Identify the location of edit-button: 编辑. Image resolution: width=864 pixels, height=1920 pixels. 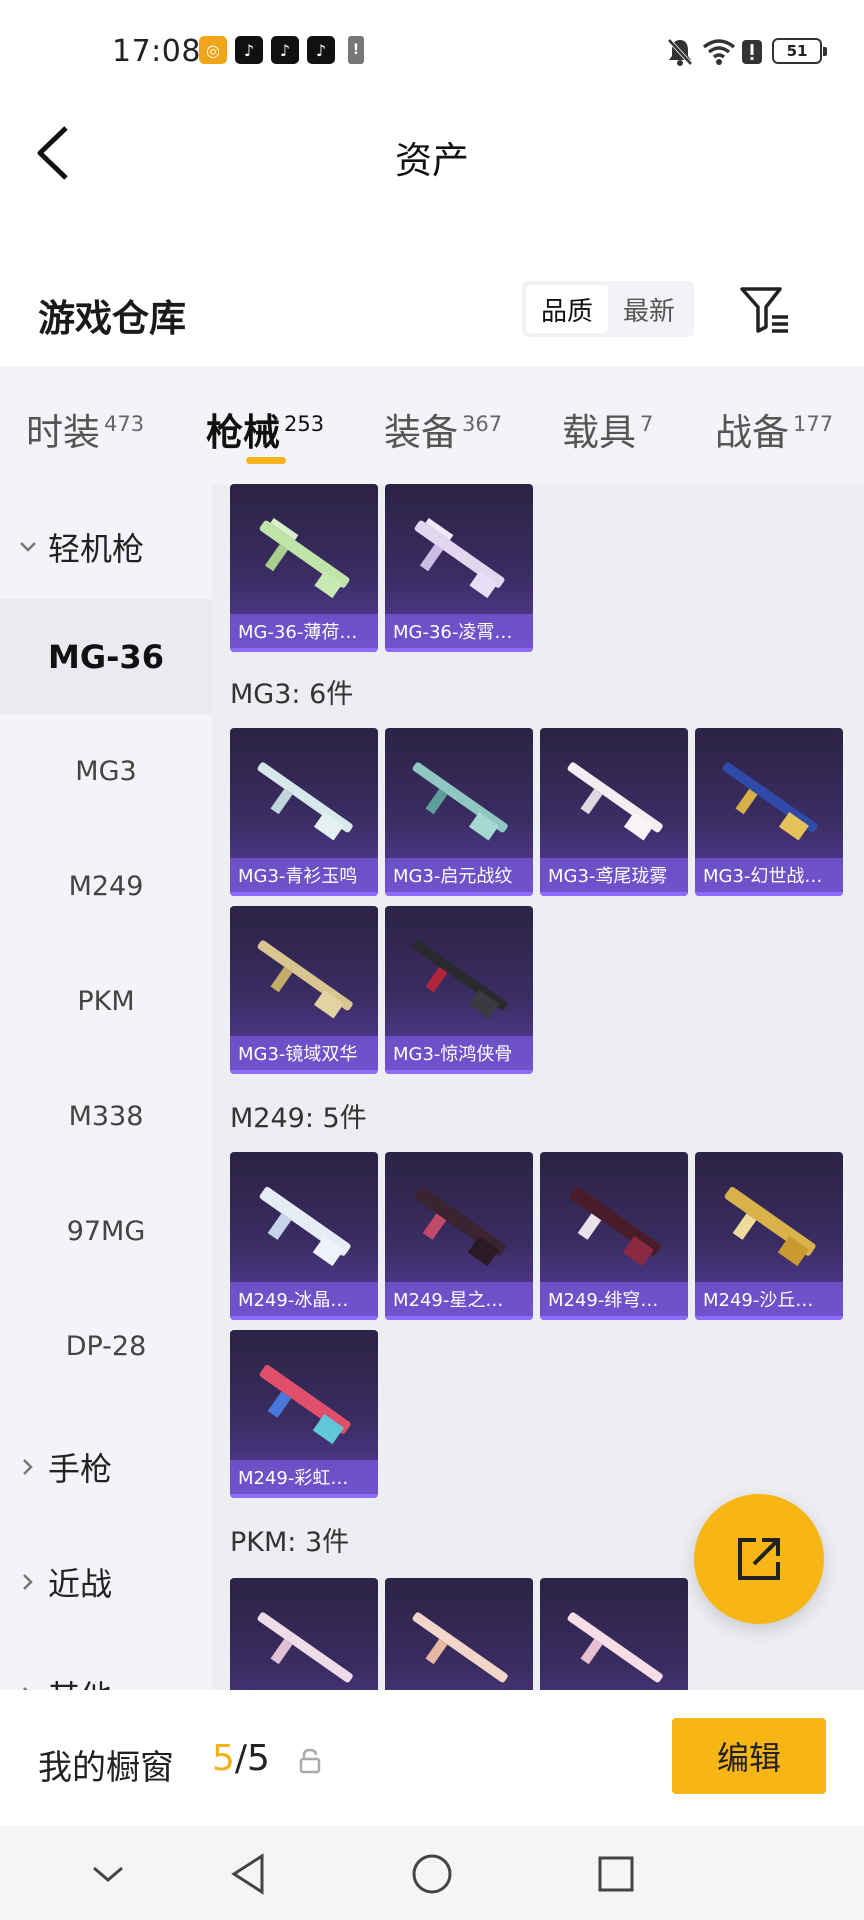
(749, 1756).